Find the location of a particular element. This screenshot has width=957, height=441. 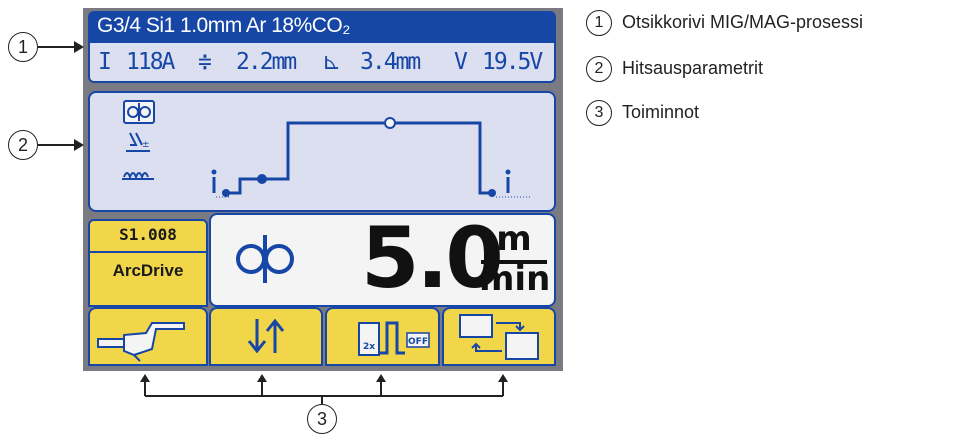

parameters-row: I 118A ≑ 2.2mm ⊾ 3.4mm V 19.5V is located at coordinates (322, 62).